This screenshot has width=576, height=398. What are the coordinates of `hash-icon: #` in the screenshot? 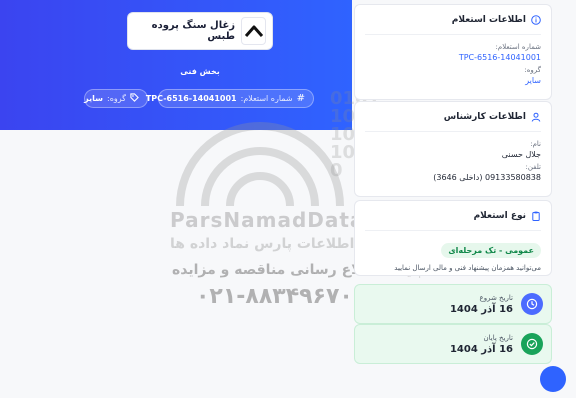 It's located at (300, 98).